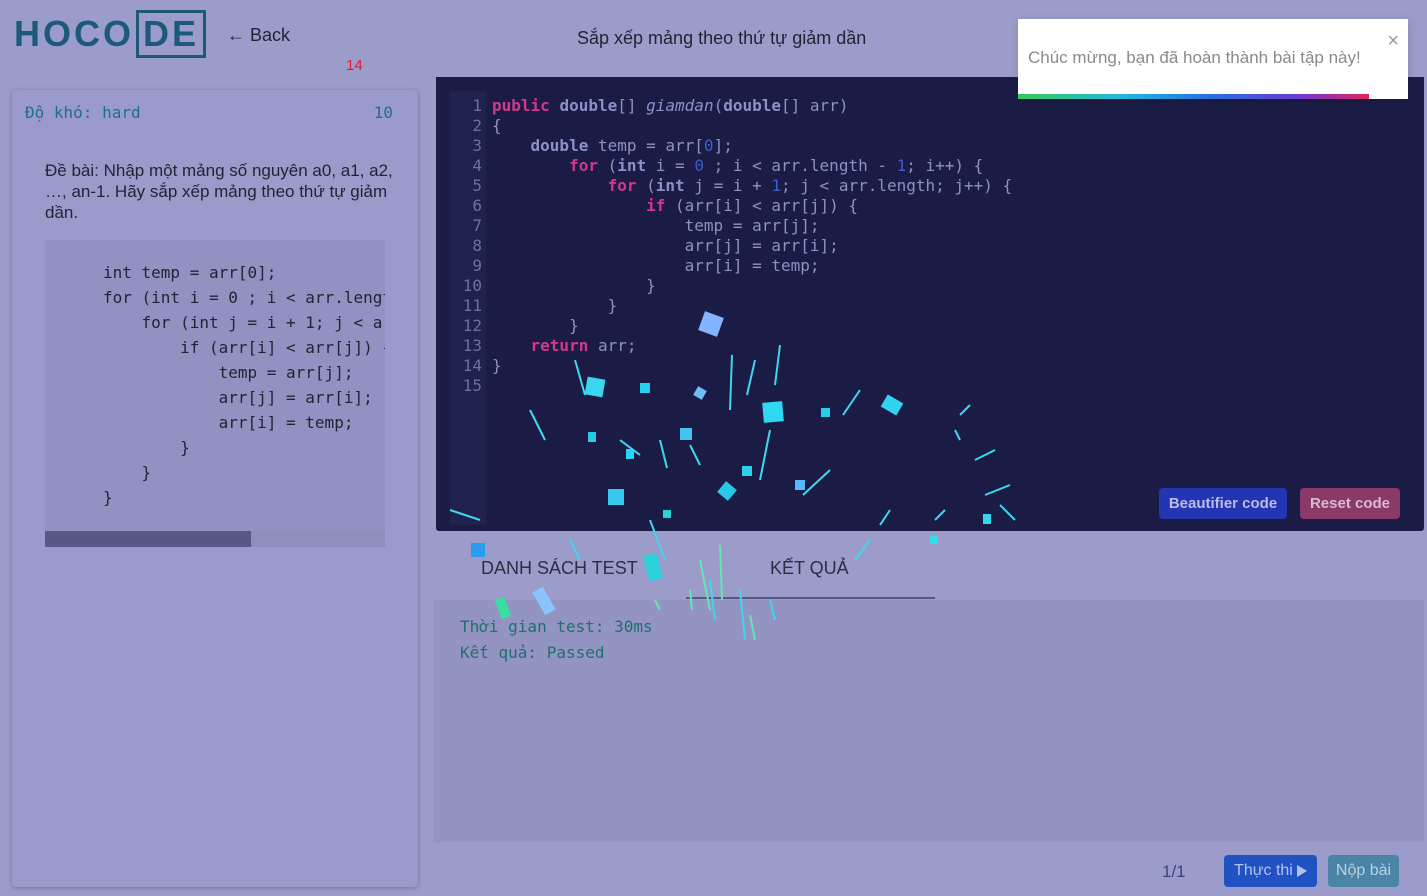 Image resolution: width=1427 pixels, height=896 pixels. What do you see at coordinates (1174, 871) in the screenshot?
I see `test-pager: 1/1` at bounding box center [1174, 871].